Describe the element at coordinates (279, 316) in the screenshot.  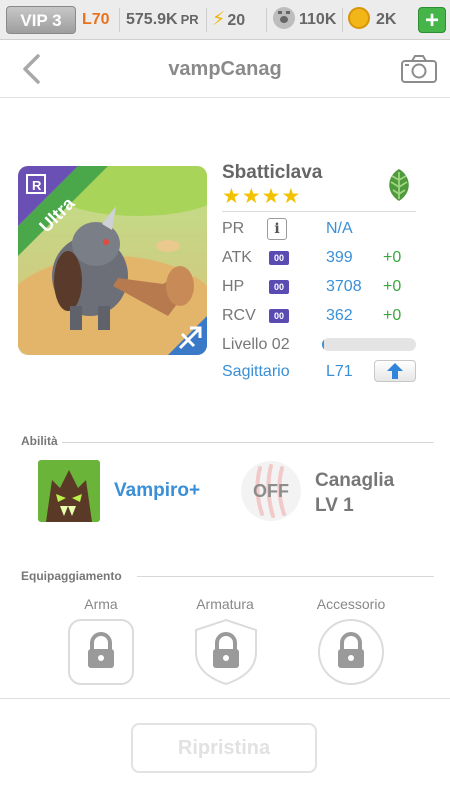
I see `plus-badge-rcv: 00` at that location.